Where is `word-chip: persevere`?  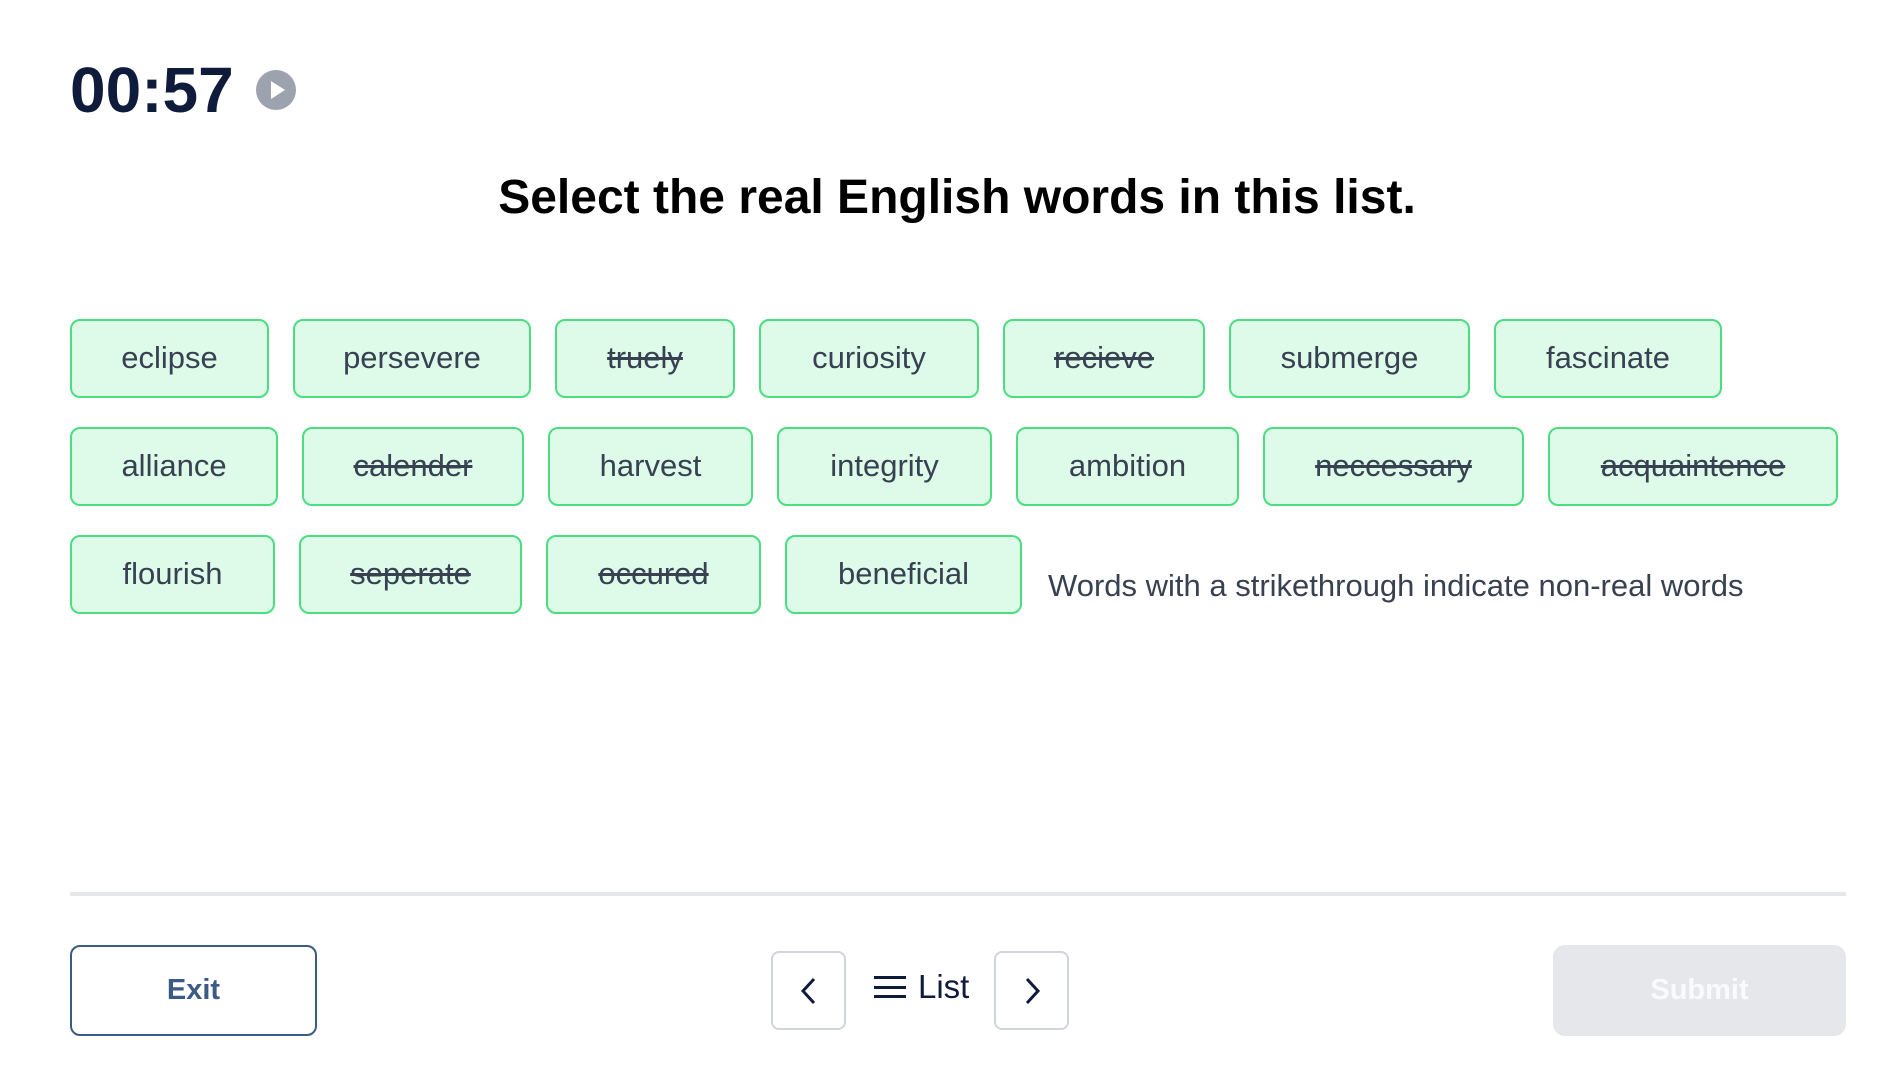
word-chip: persevere is located at coordinates (412, 358).